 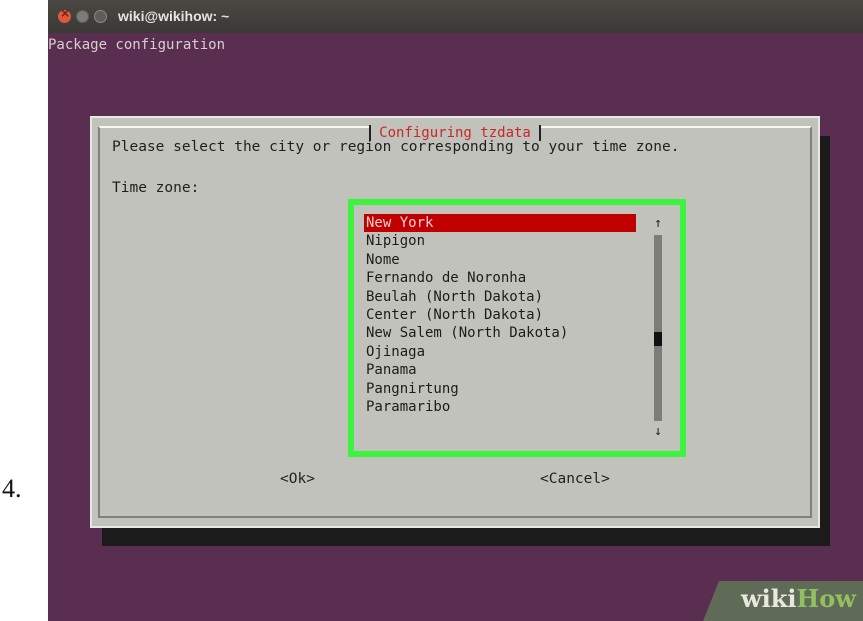 I want to click on terminal-header: Package configuration, so click(x=137, y=45).